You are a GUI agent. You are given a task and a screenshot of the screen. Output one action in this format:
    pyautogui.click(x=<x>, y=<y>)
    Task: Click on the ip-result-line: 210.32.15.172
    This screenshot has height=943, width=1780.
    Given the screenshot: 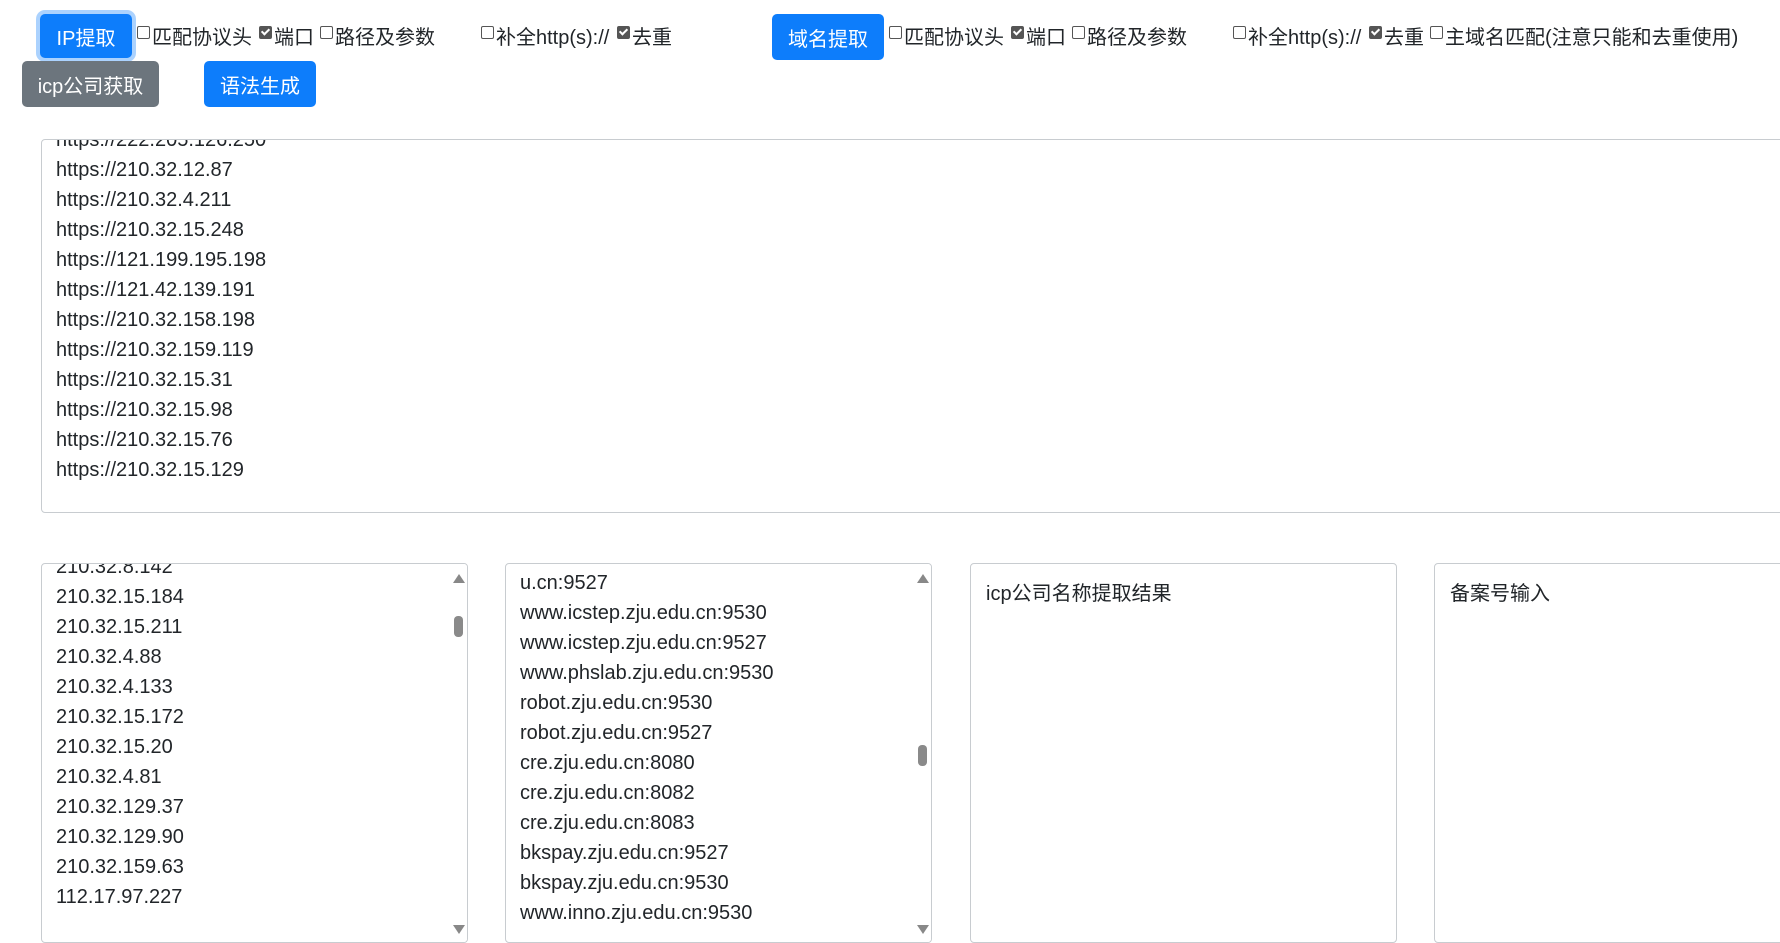 What is the action you would take?
    pyautogui.click(x=120, y=717)
    